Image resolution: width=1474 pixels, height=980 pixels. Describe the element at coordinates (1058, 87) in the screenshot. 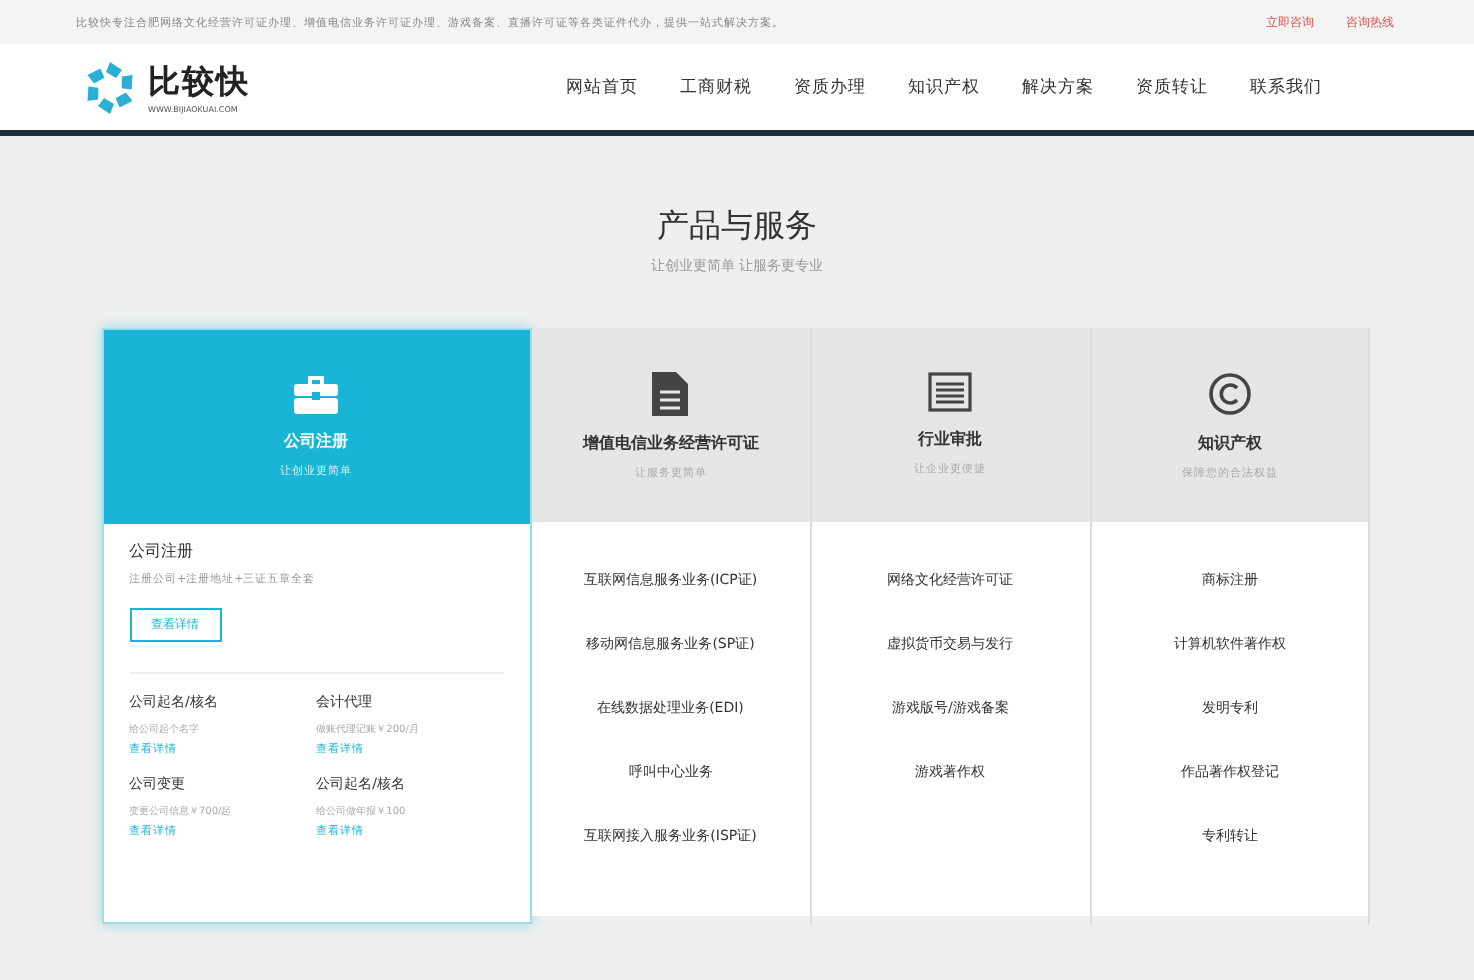

I see `nav-link: 解决方案` at that location.